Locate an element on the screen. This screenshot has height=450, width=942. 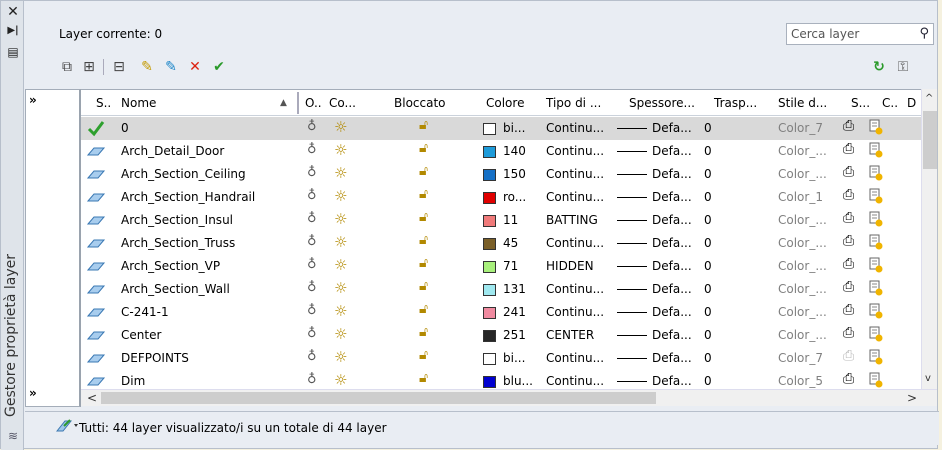
layer-name: Center is located at coordinates (141, 335).